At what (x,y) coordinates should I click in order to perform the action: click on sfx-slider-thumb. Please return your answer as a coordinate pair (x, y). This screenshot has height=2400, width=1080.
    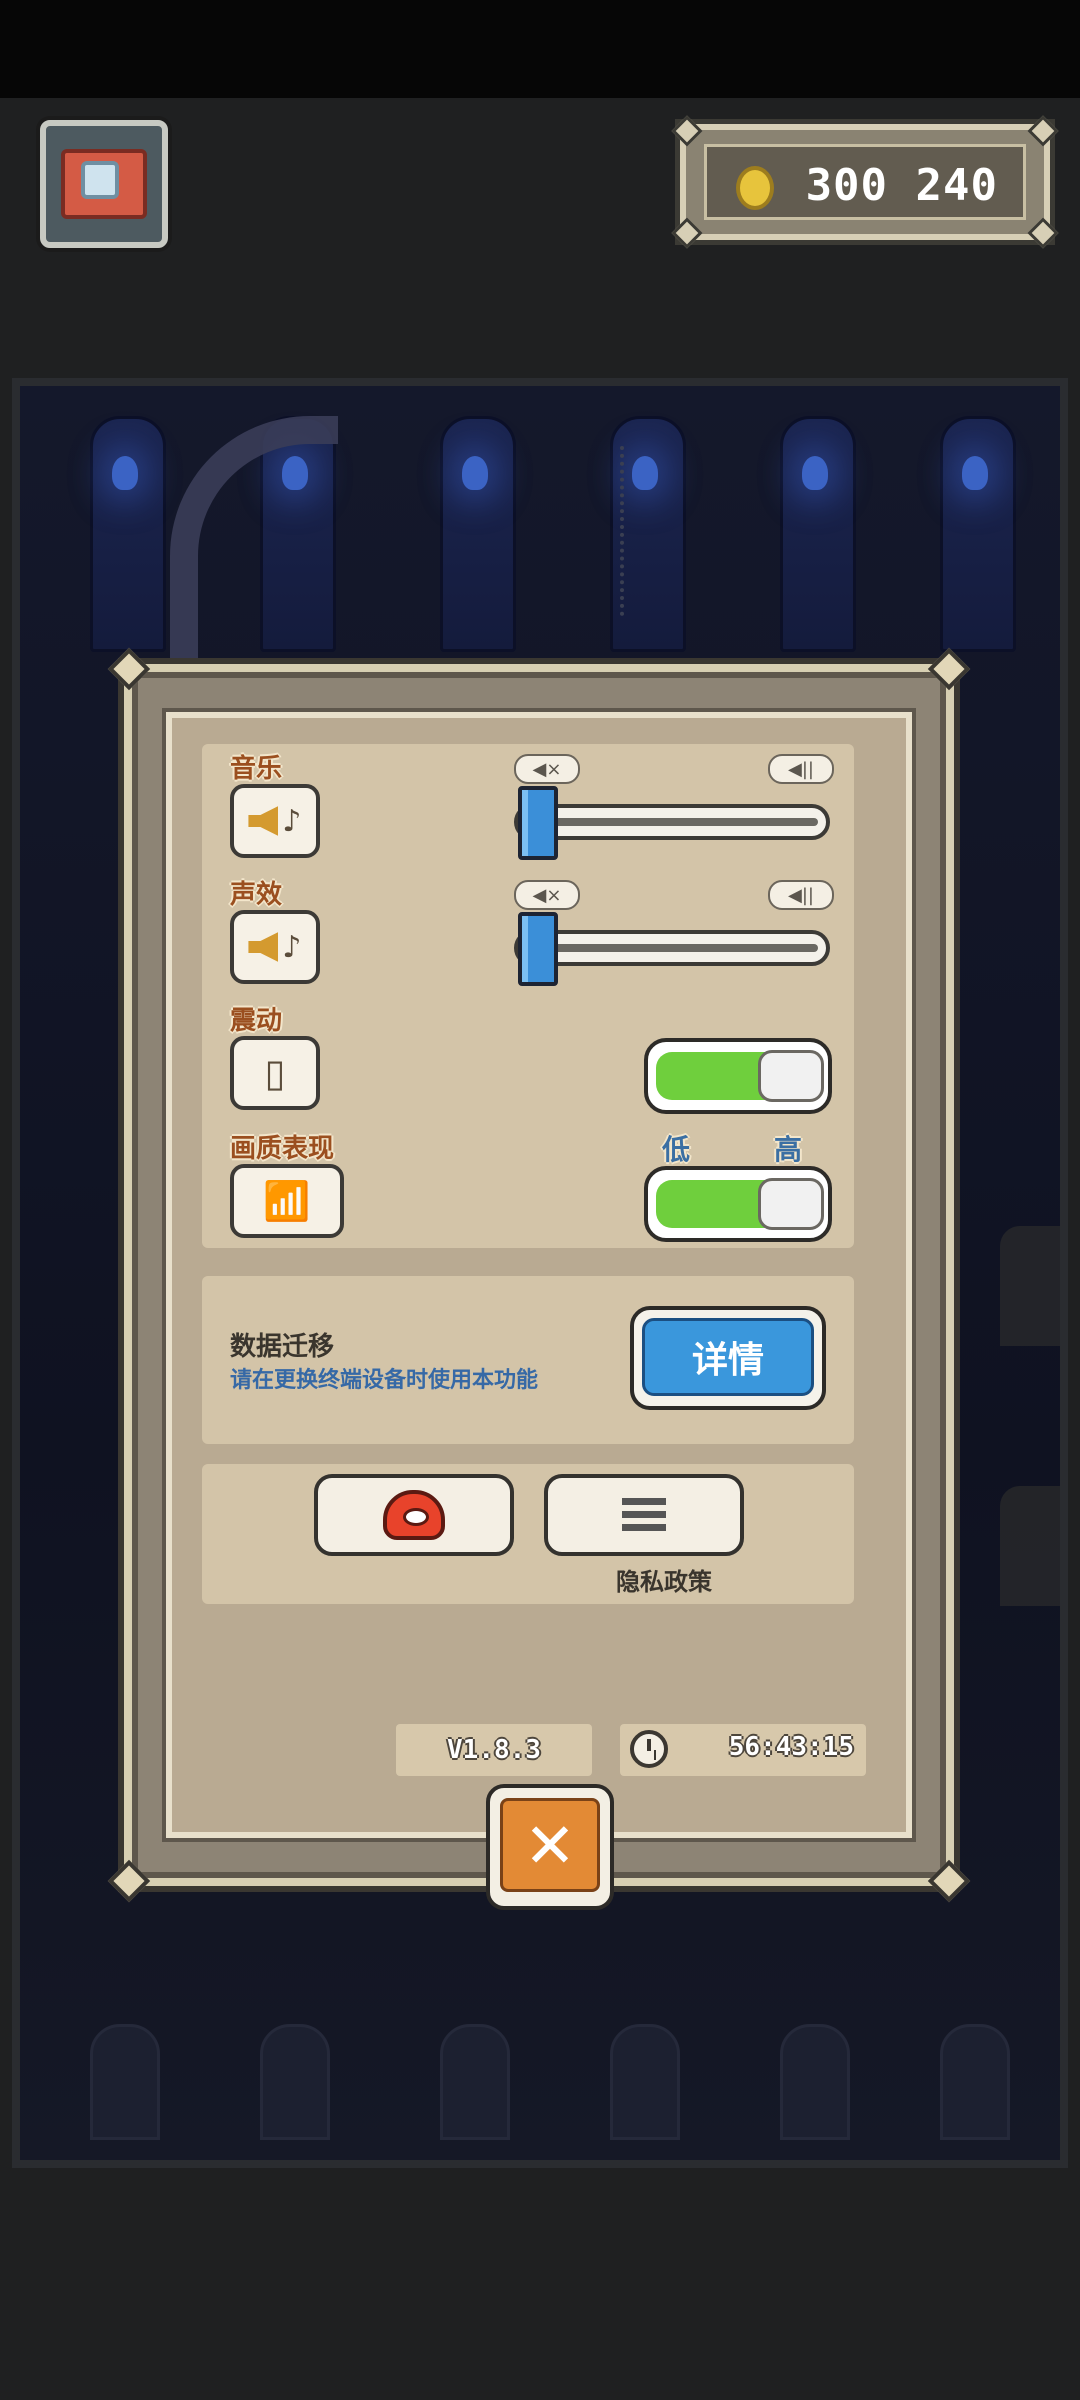
    Looking at the image, I should click on (538, 949).